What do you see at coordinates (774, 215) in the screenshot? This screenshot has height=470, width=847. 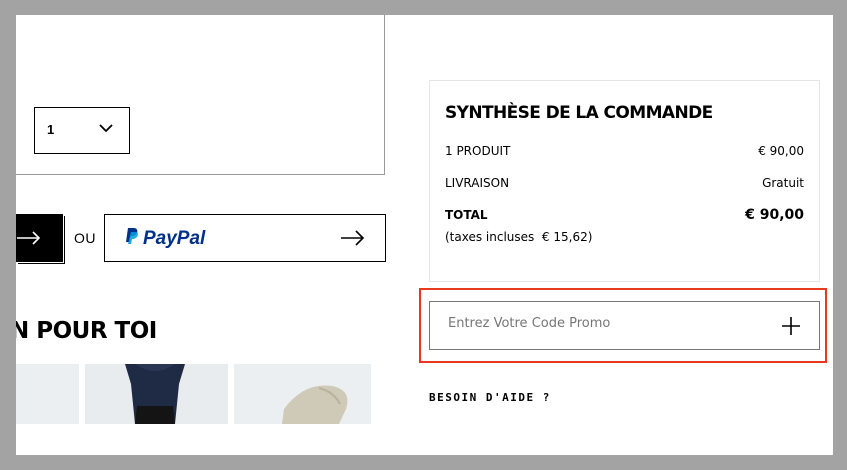 I see `total-value: € 90,00` at bounding box center [774, 215].